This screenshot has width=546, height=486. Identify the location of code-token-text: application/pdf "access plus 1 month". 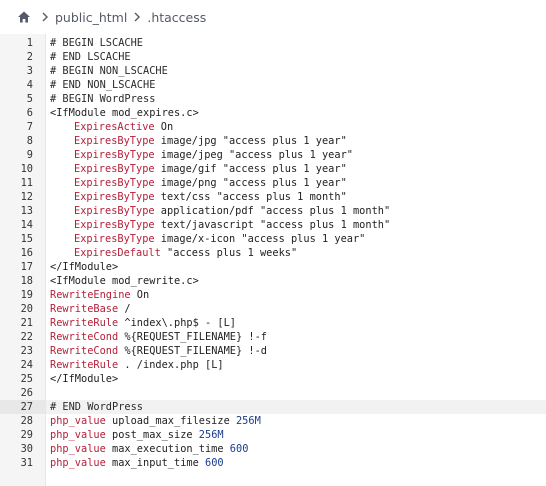
(272, 211).